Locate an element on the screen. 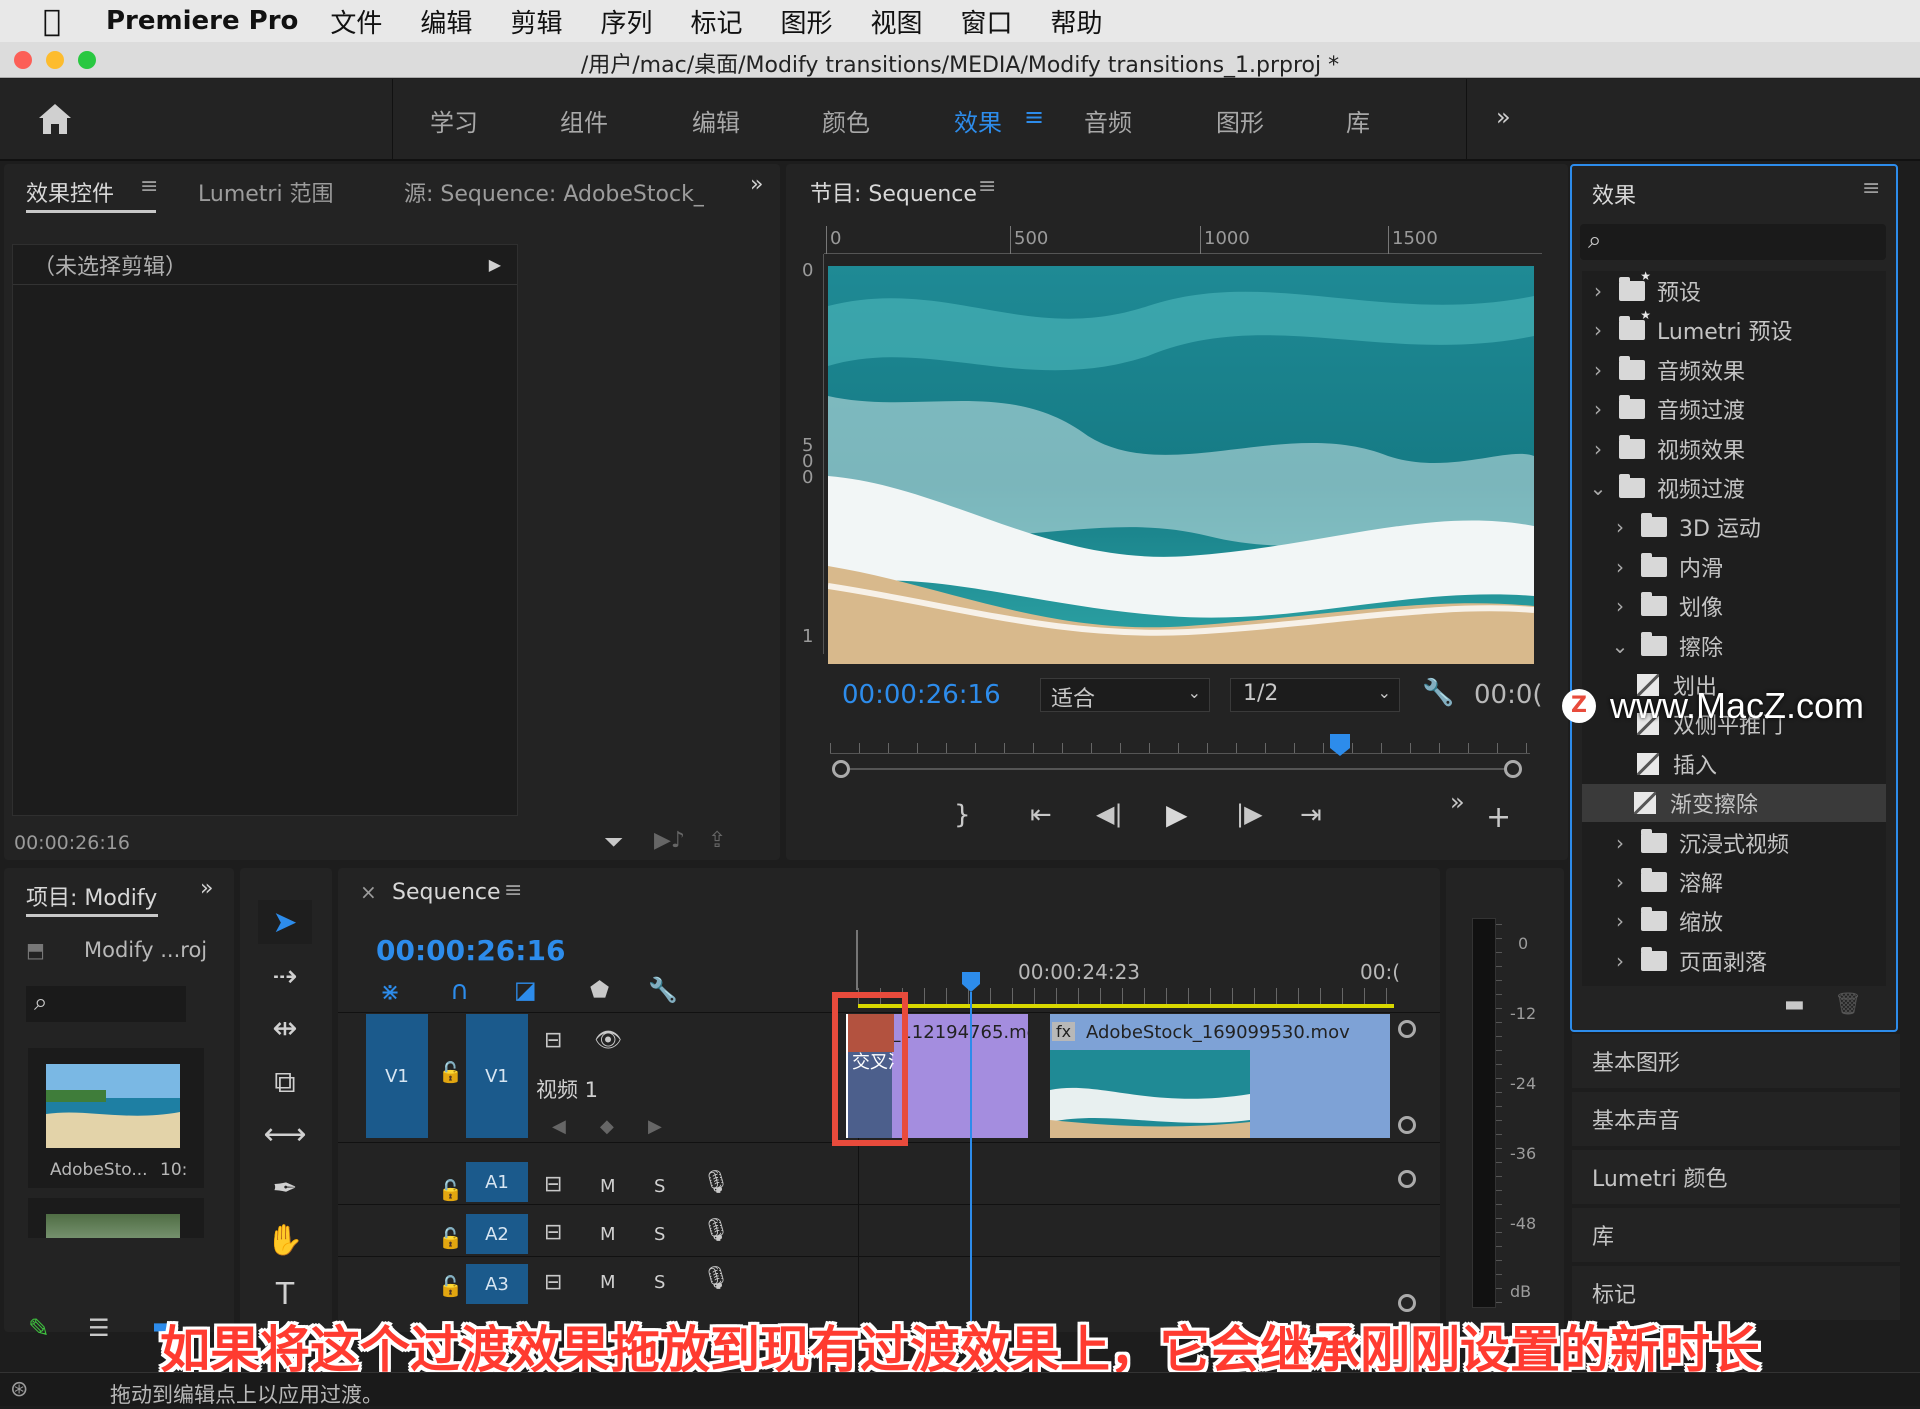 The image size is (1920, 1409). resolution-dropdown: 1/2 ⌄ is located at coordinates (1315, 695).